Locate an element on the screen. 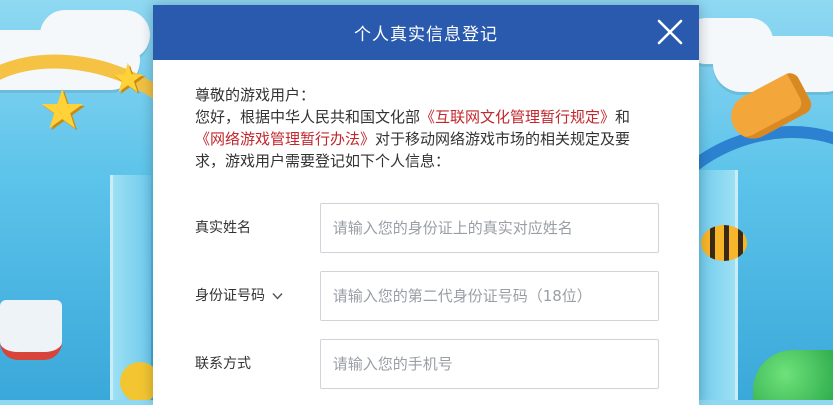  chevron-down-icon is located at coordinates (277, 296).